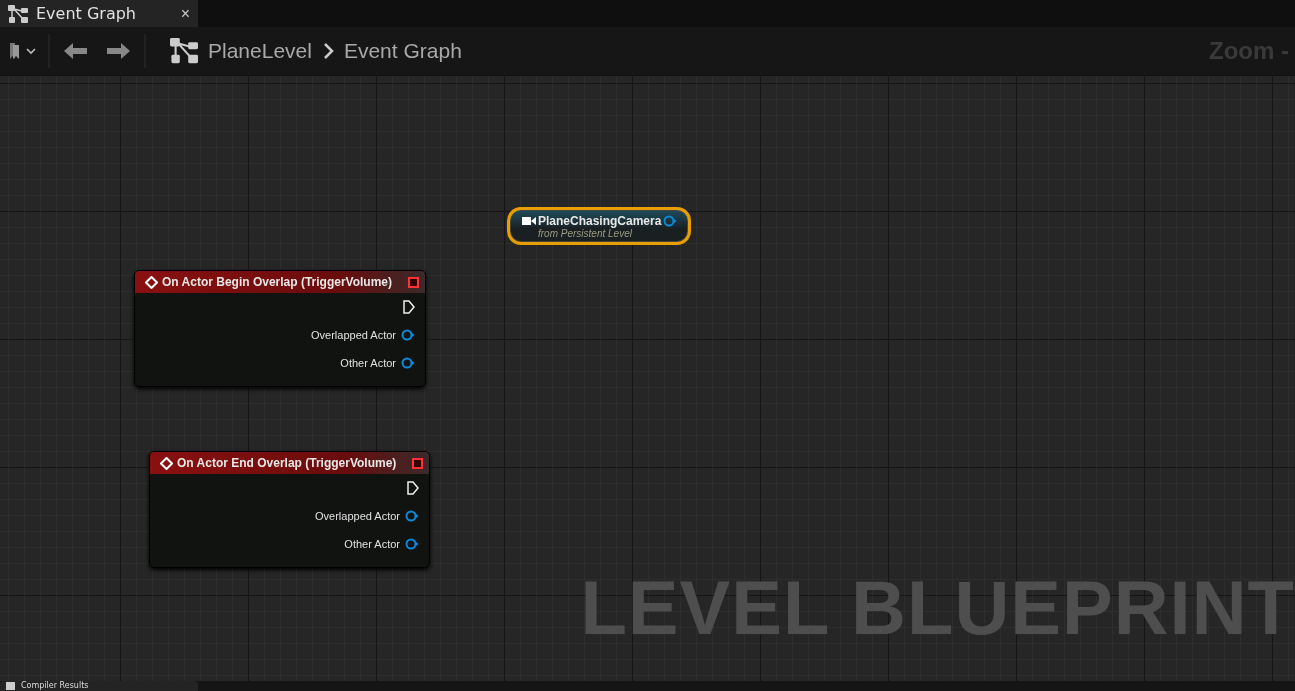 Image resolution: width=1295 pixels, height=691 pixels. I want to click on breadcrumb-link: Event Graph, so click(402, 51).